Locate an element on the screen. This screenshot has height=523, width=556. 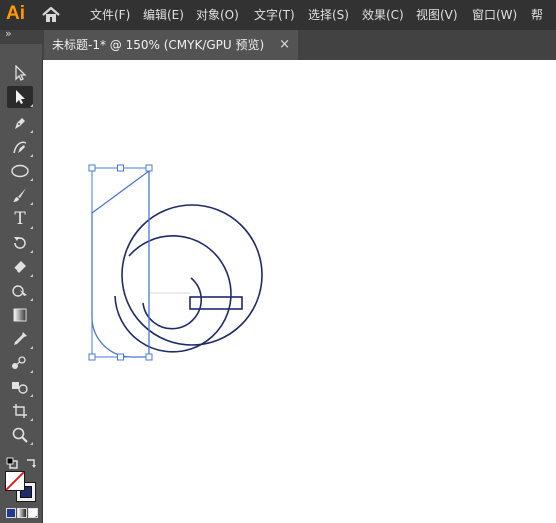
document-tab: 未标题-1* @ 150% (CMYK/GPU 预览) × is located at coordinates (171, 45).